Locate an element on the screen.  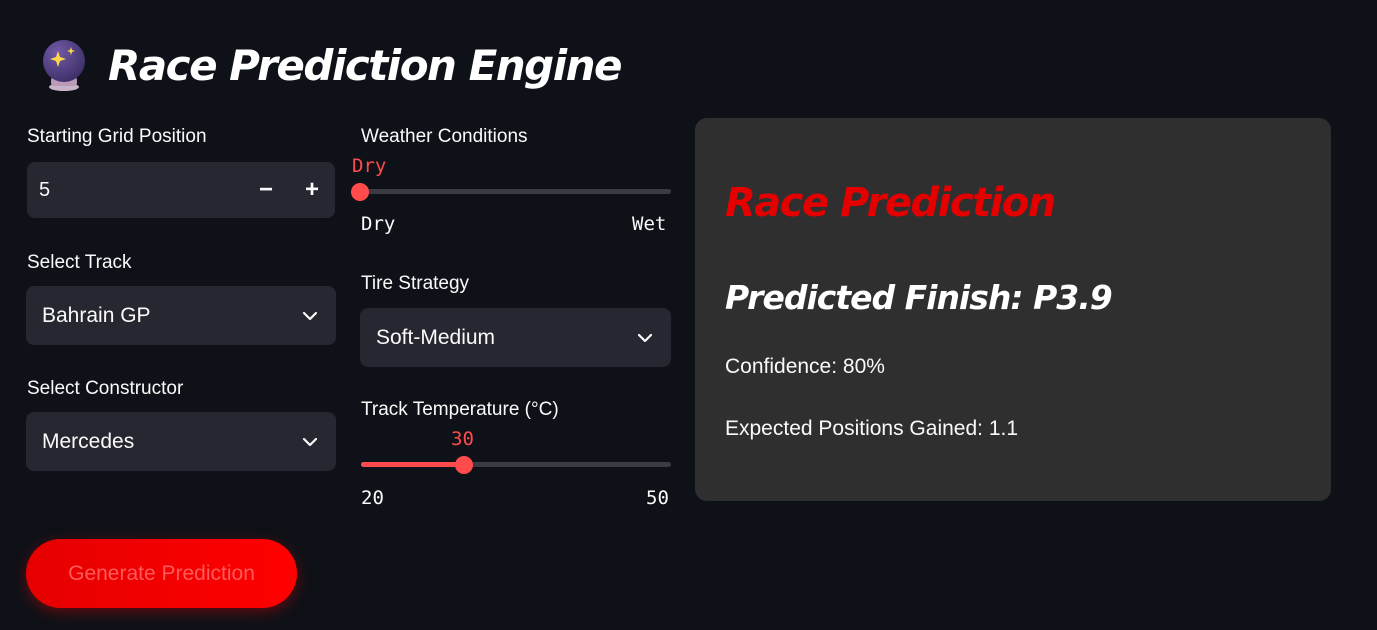
weather-slider-value: Dry is located at coordinates (369, 166).